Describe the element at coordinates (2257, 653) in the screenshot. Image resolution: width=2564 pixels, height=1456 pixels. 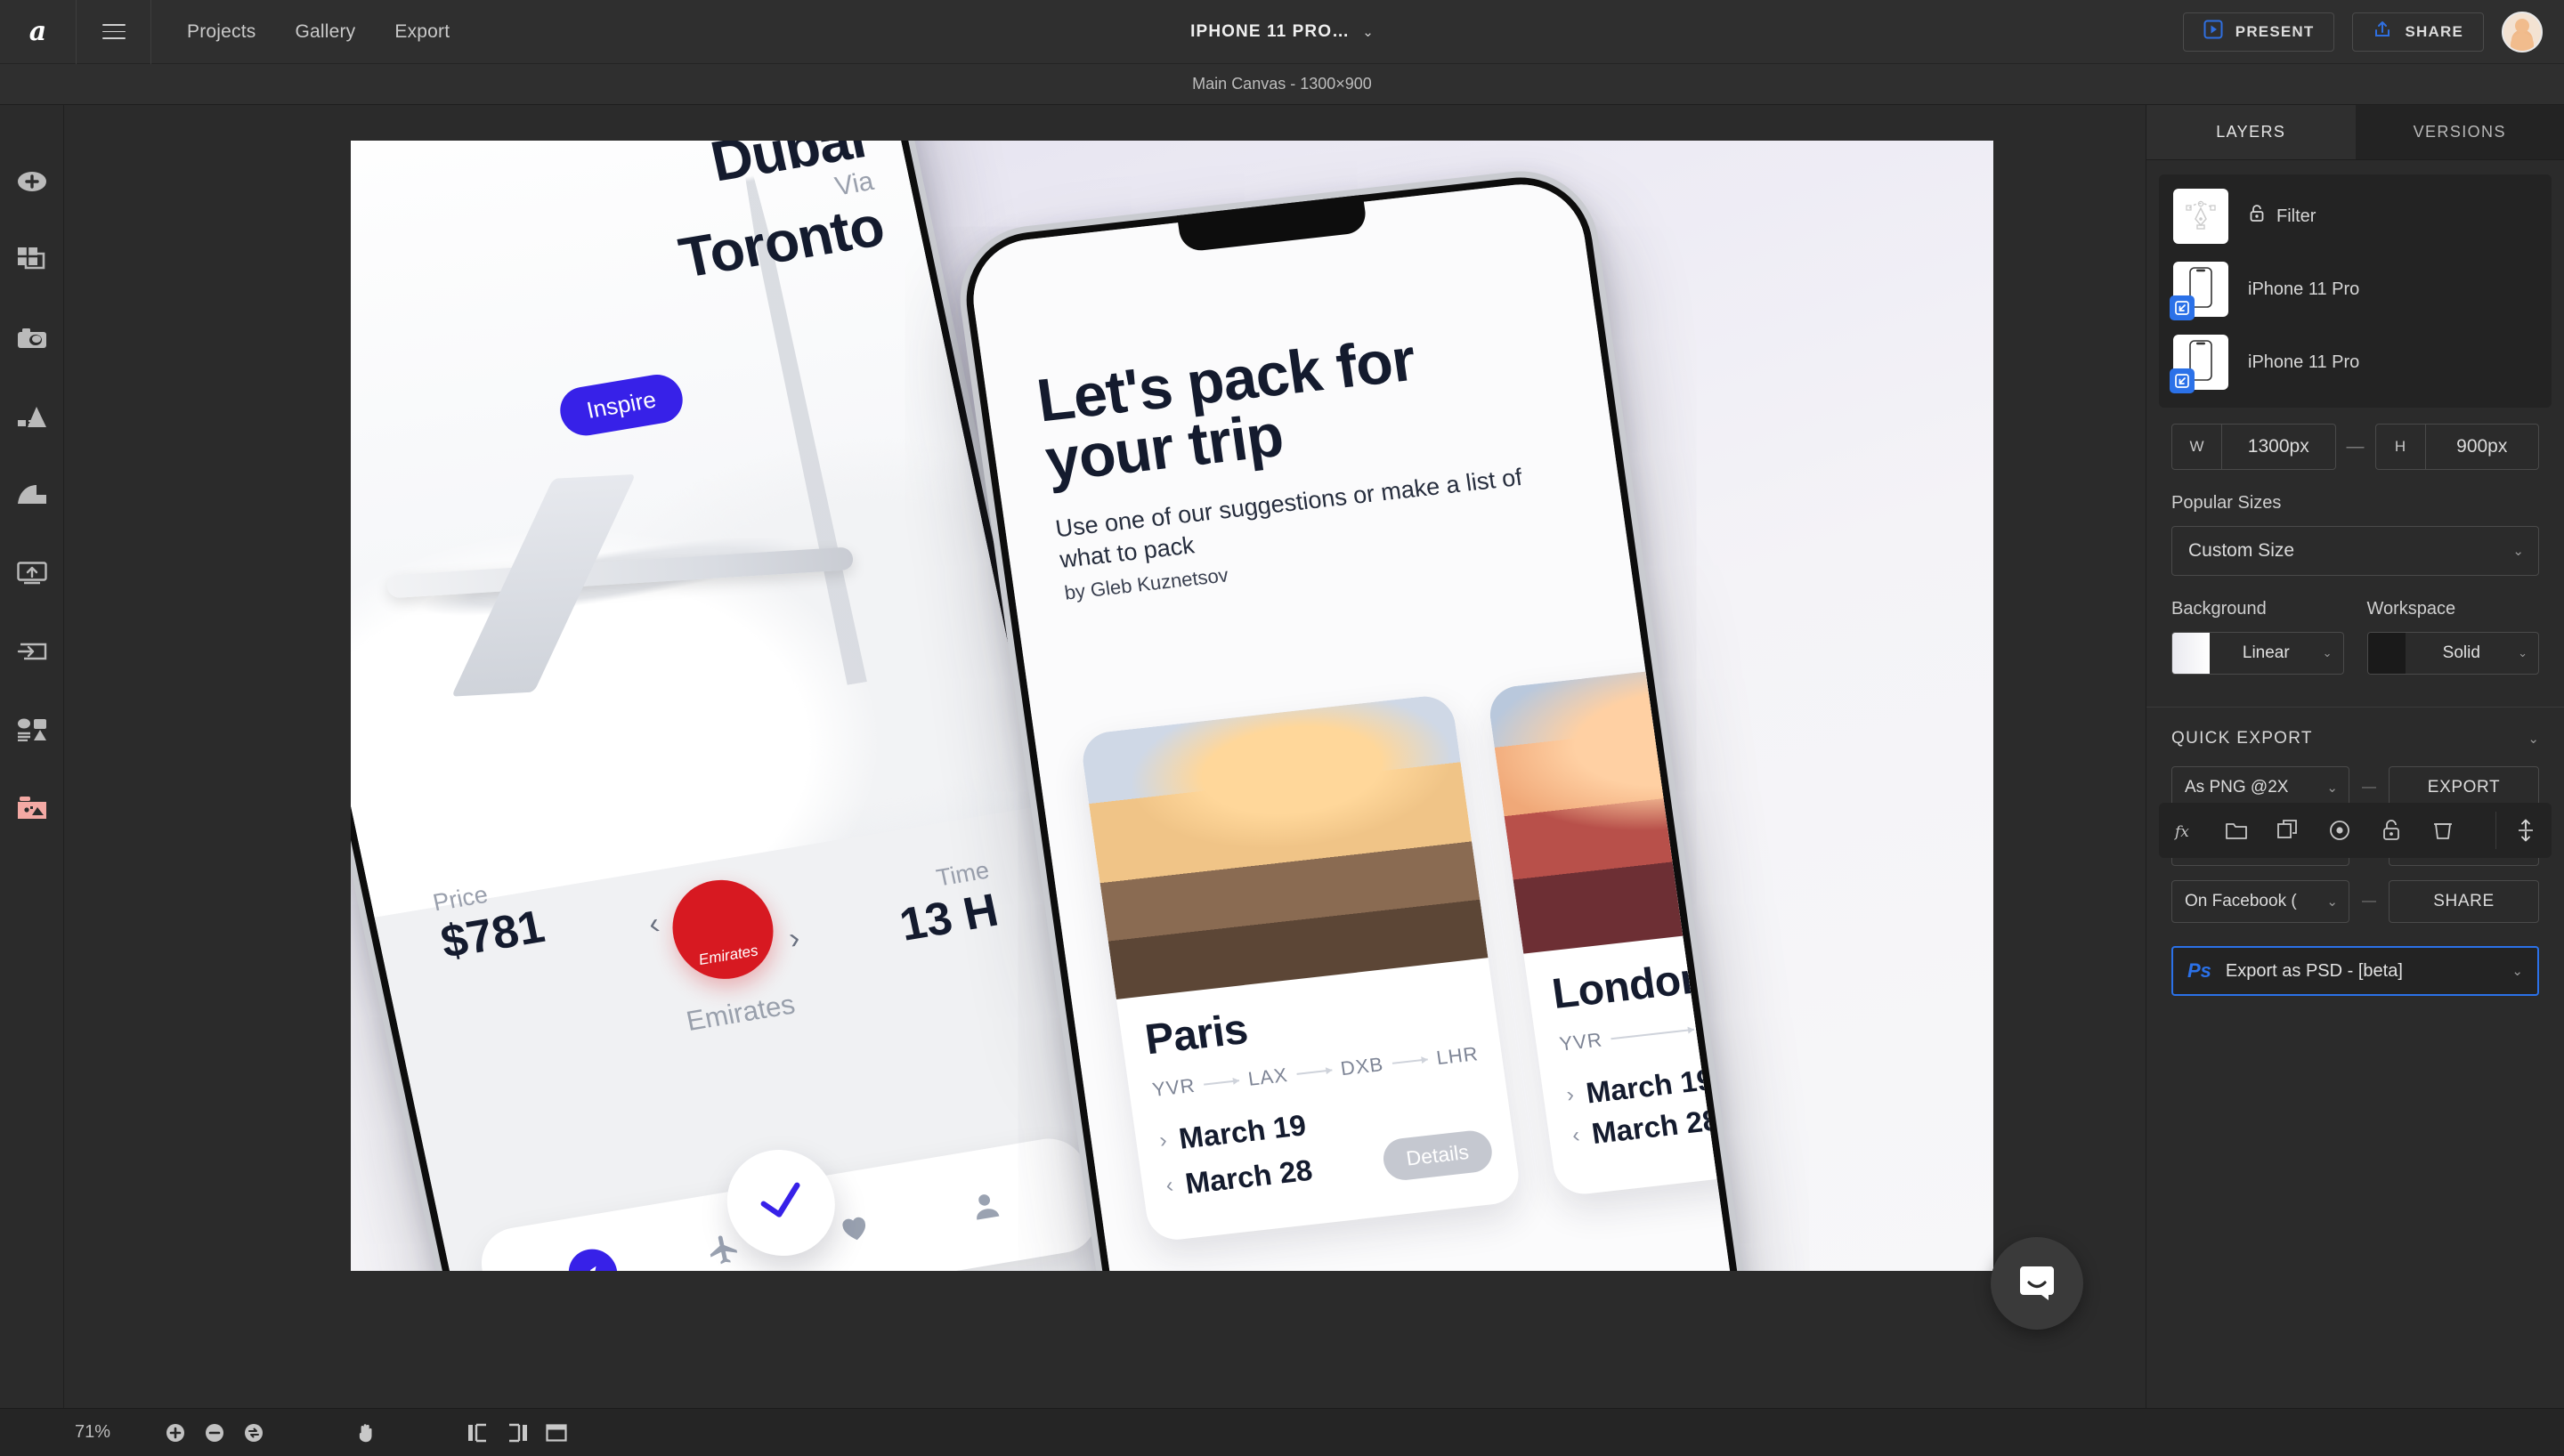
I see `background-select: Linear ⌄` at that location.